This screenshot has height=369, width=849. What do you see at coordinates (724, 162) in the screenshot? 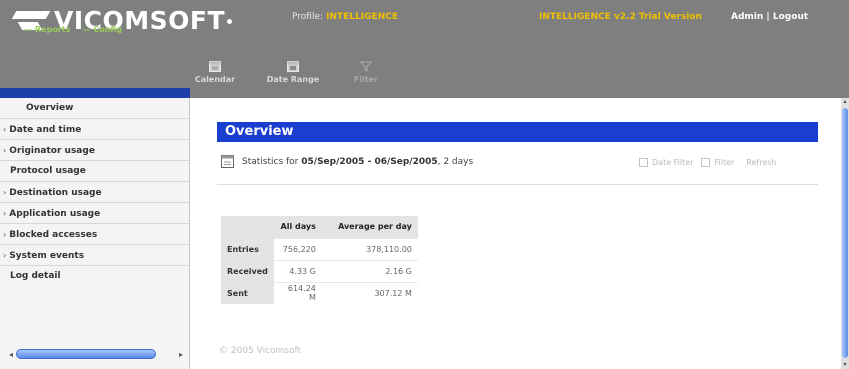
I see `filter-label: Filter` at bounding box center [724, 162].